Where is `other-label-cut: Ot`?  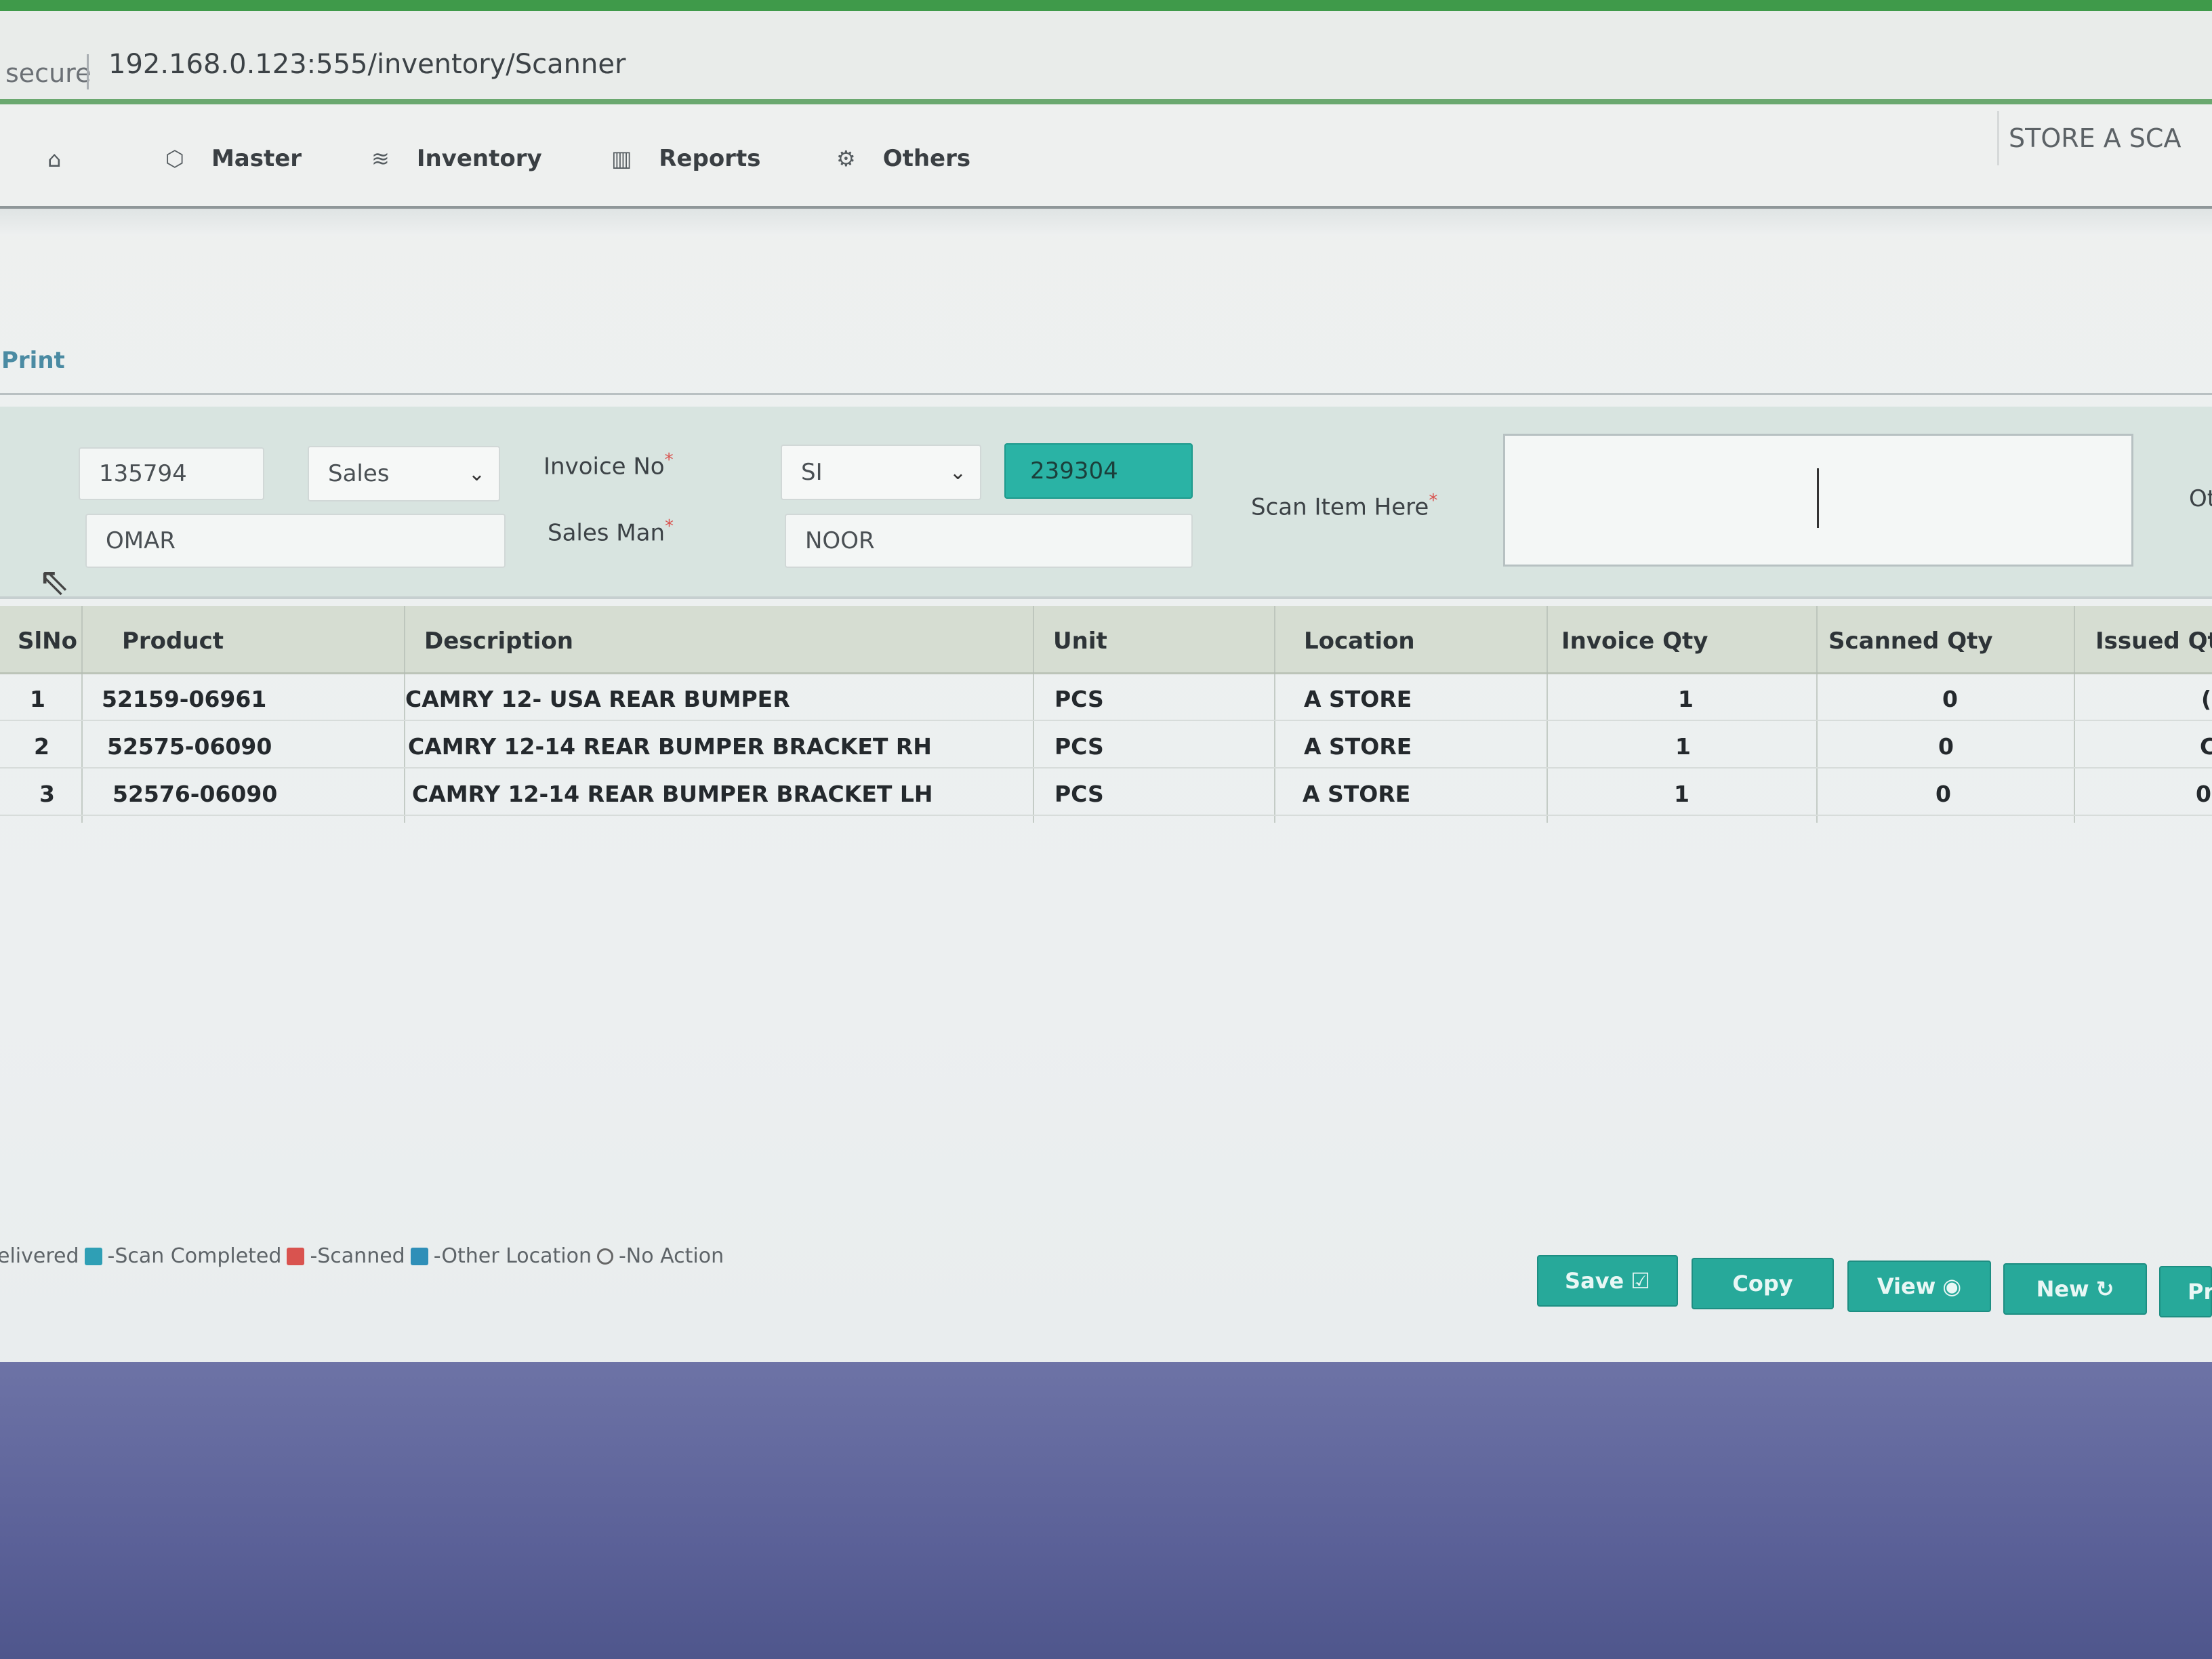 other-label-cut: Ot is located at coordinates (2200, 498).